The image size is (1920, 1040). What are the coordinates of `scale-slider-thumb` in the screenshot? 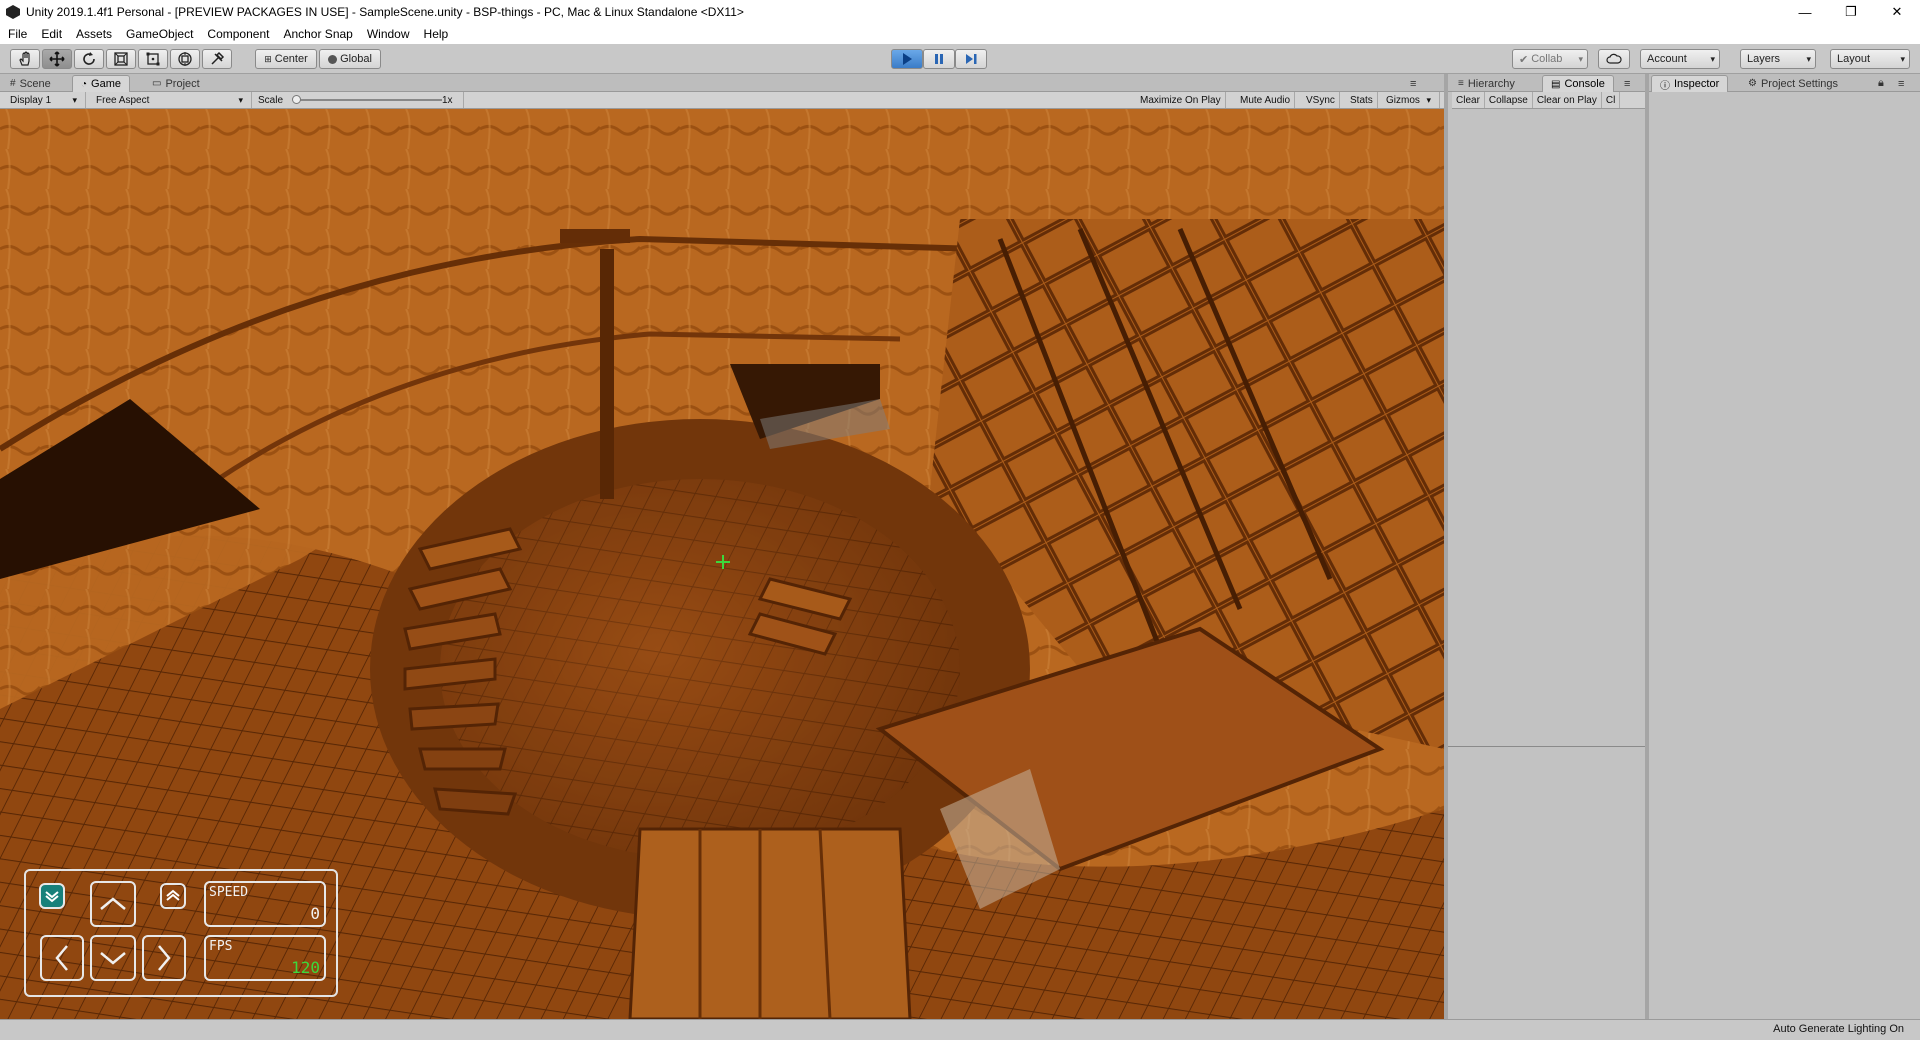 It's located at (296, 99).